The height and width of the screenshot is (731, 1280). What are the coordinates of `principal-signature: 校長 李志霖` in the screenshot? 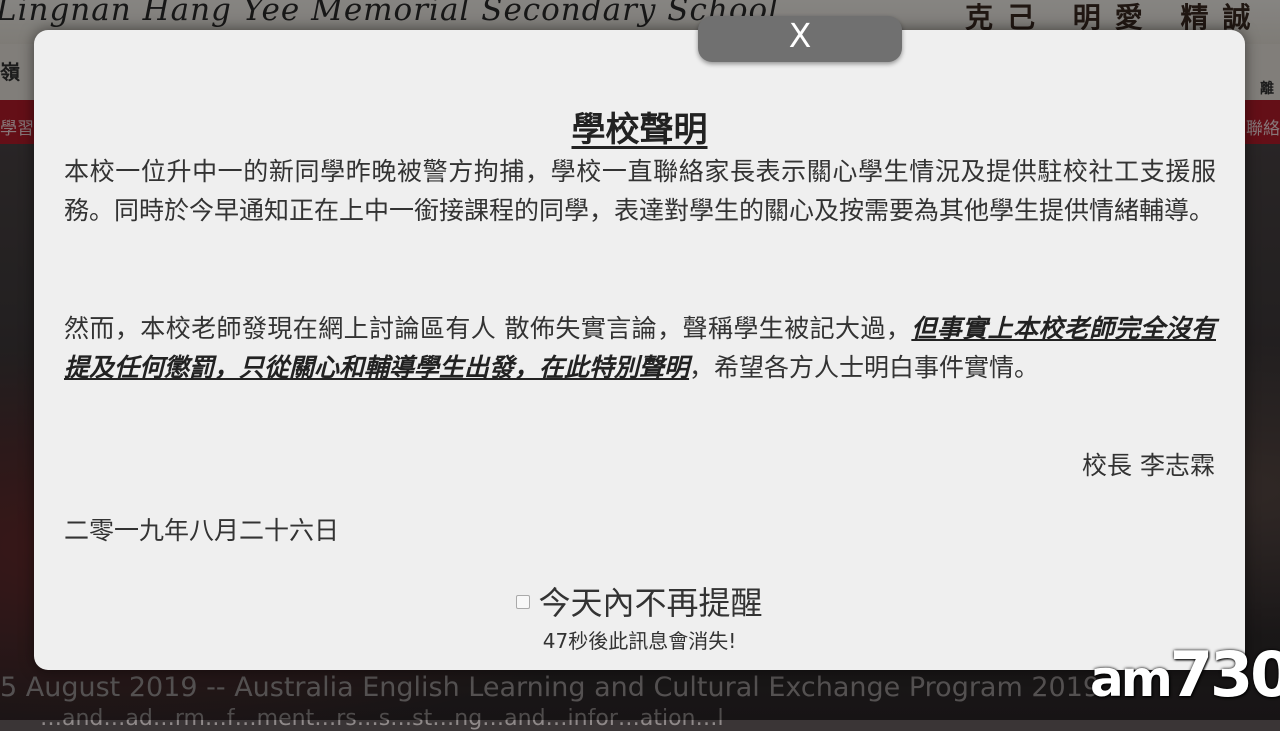 It's located at (1148, 465).